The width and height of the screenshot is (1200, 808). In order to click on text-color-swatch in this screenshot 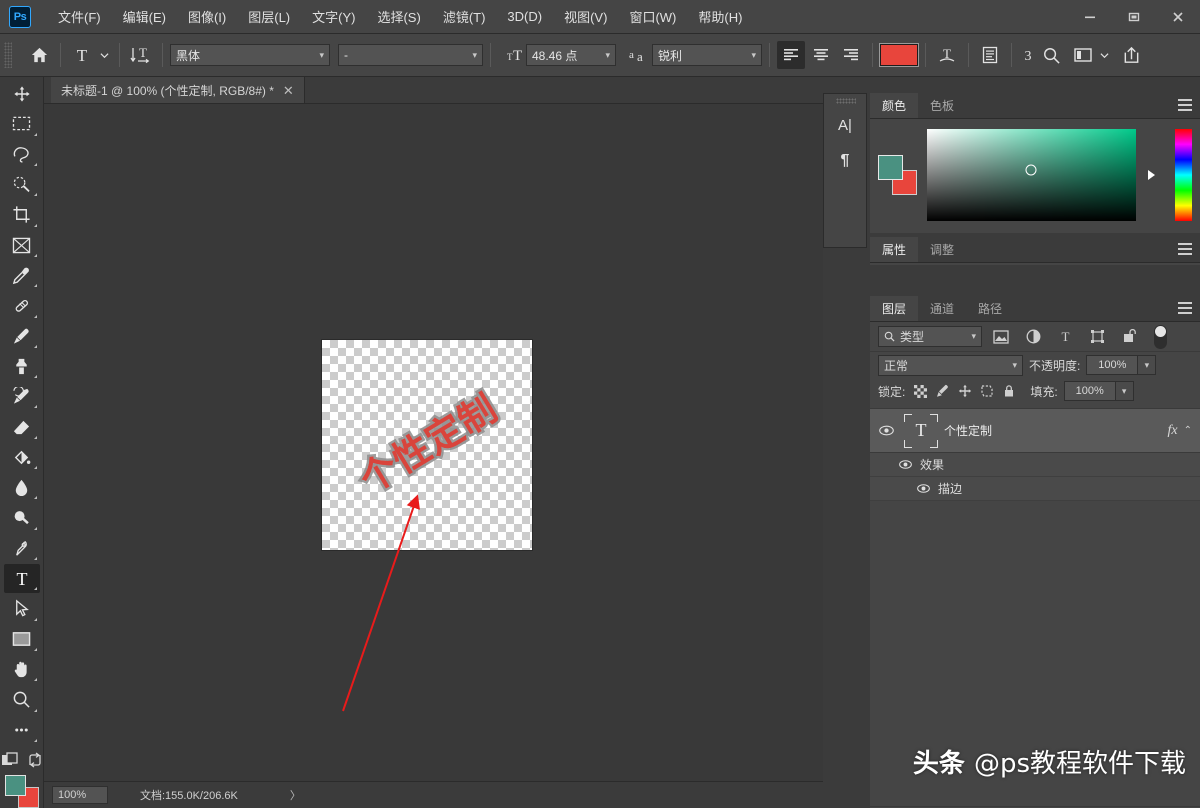, I will do `click(899, 55)`.